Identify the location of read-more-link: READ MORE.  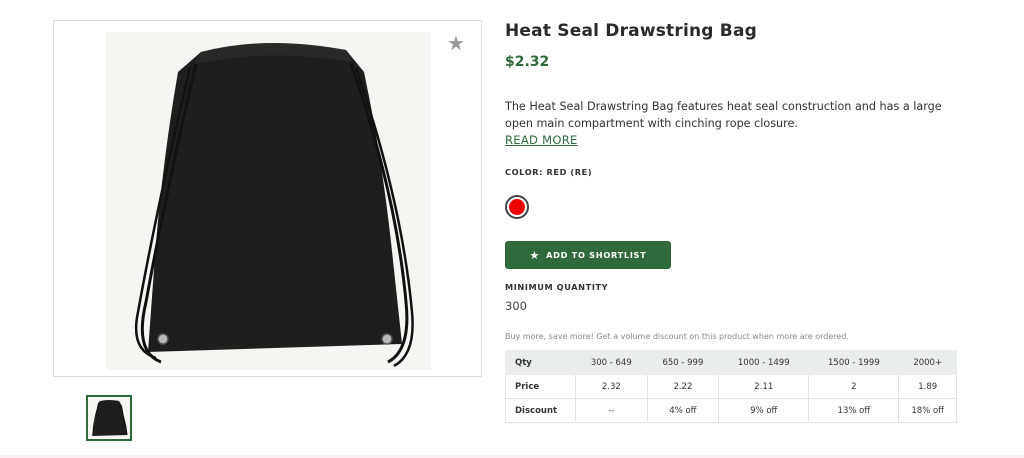
(541, 140).